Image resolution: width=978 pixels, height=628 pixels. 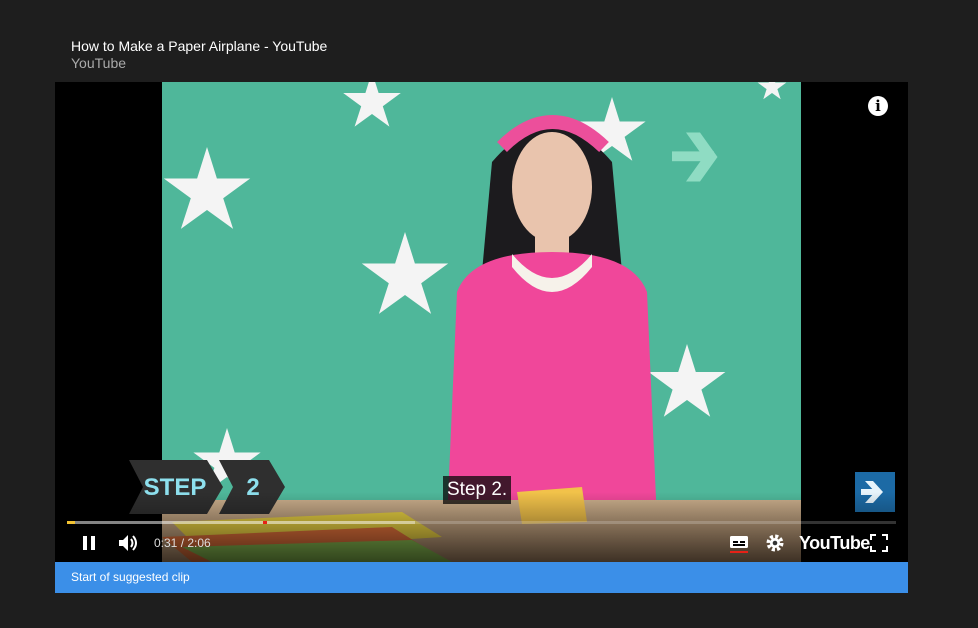 What do you see at coordinates (166, 543) in the screenshot?
I see `current-time: 0:31` at bounding box center [166, 543].